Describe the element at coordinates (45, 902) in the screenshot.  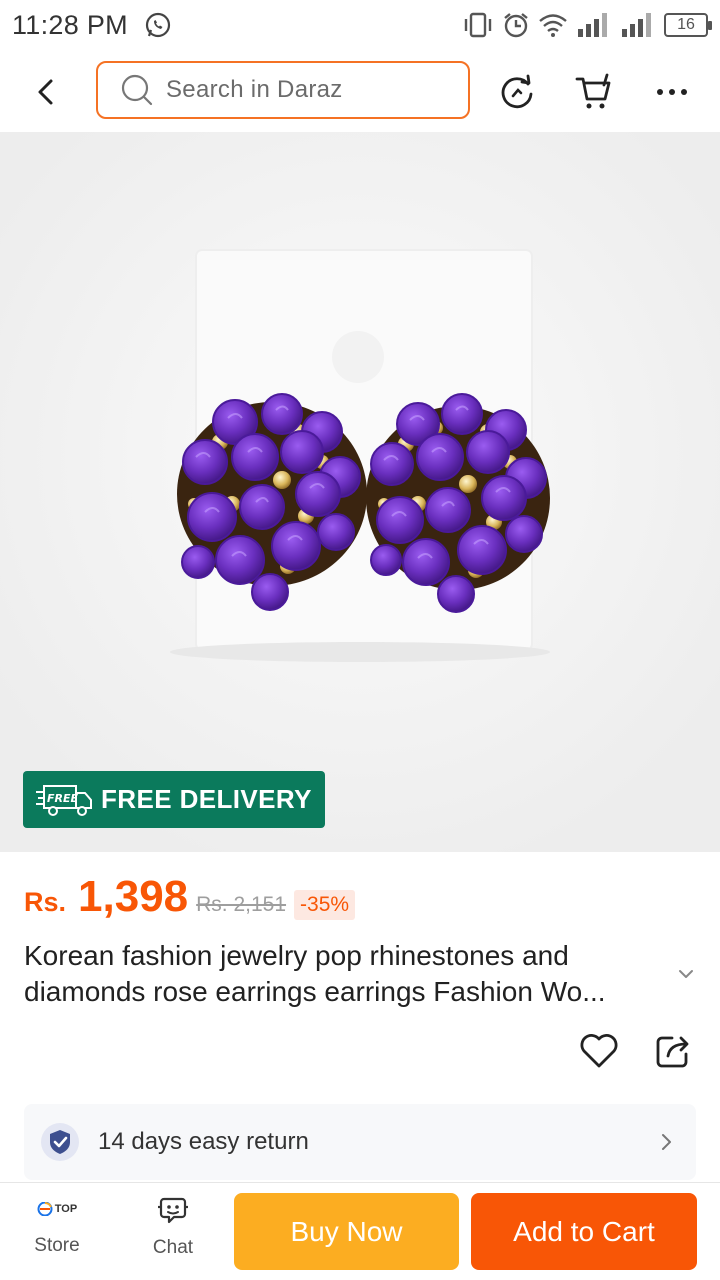
I see `price-currency: Rs.` at that location.